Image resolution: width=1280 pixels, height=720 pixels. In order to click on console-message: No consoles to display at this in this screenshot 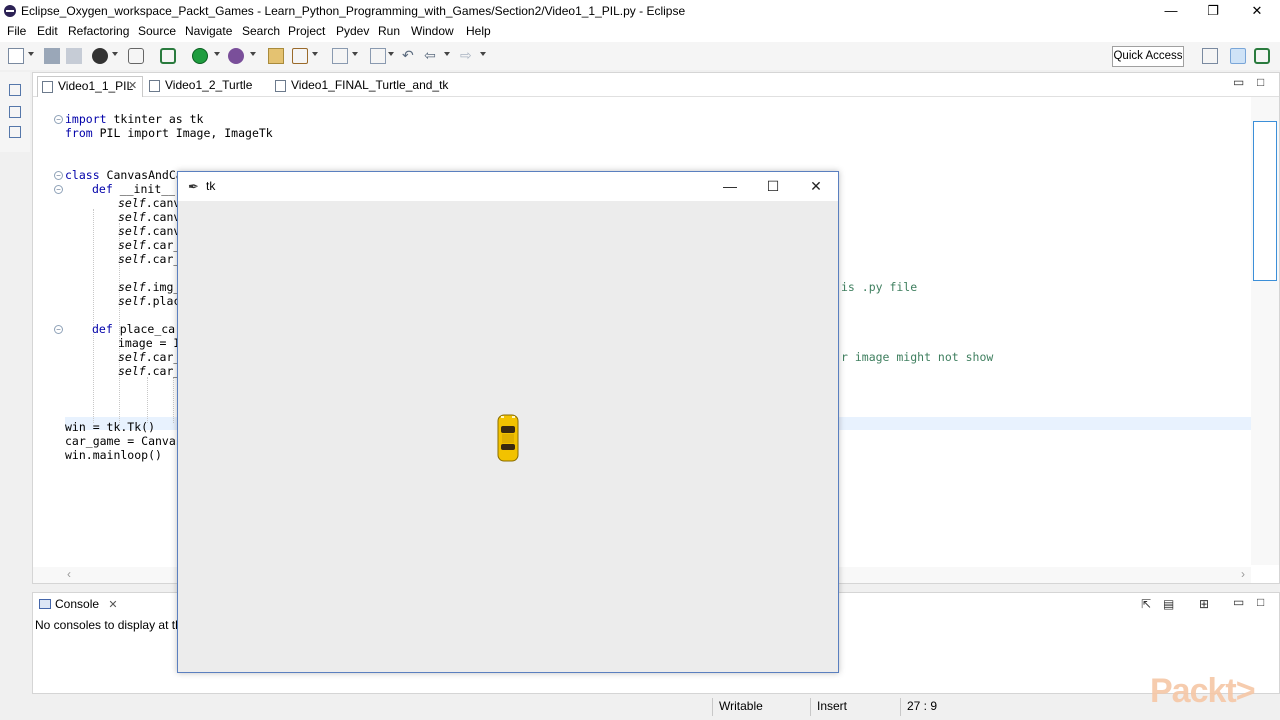, I will do `click(113, 625)`.